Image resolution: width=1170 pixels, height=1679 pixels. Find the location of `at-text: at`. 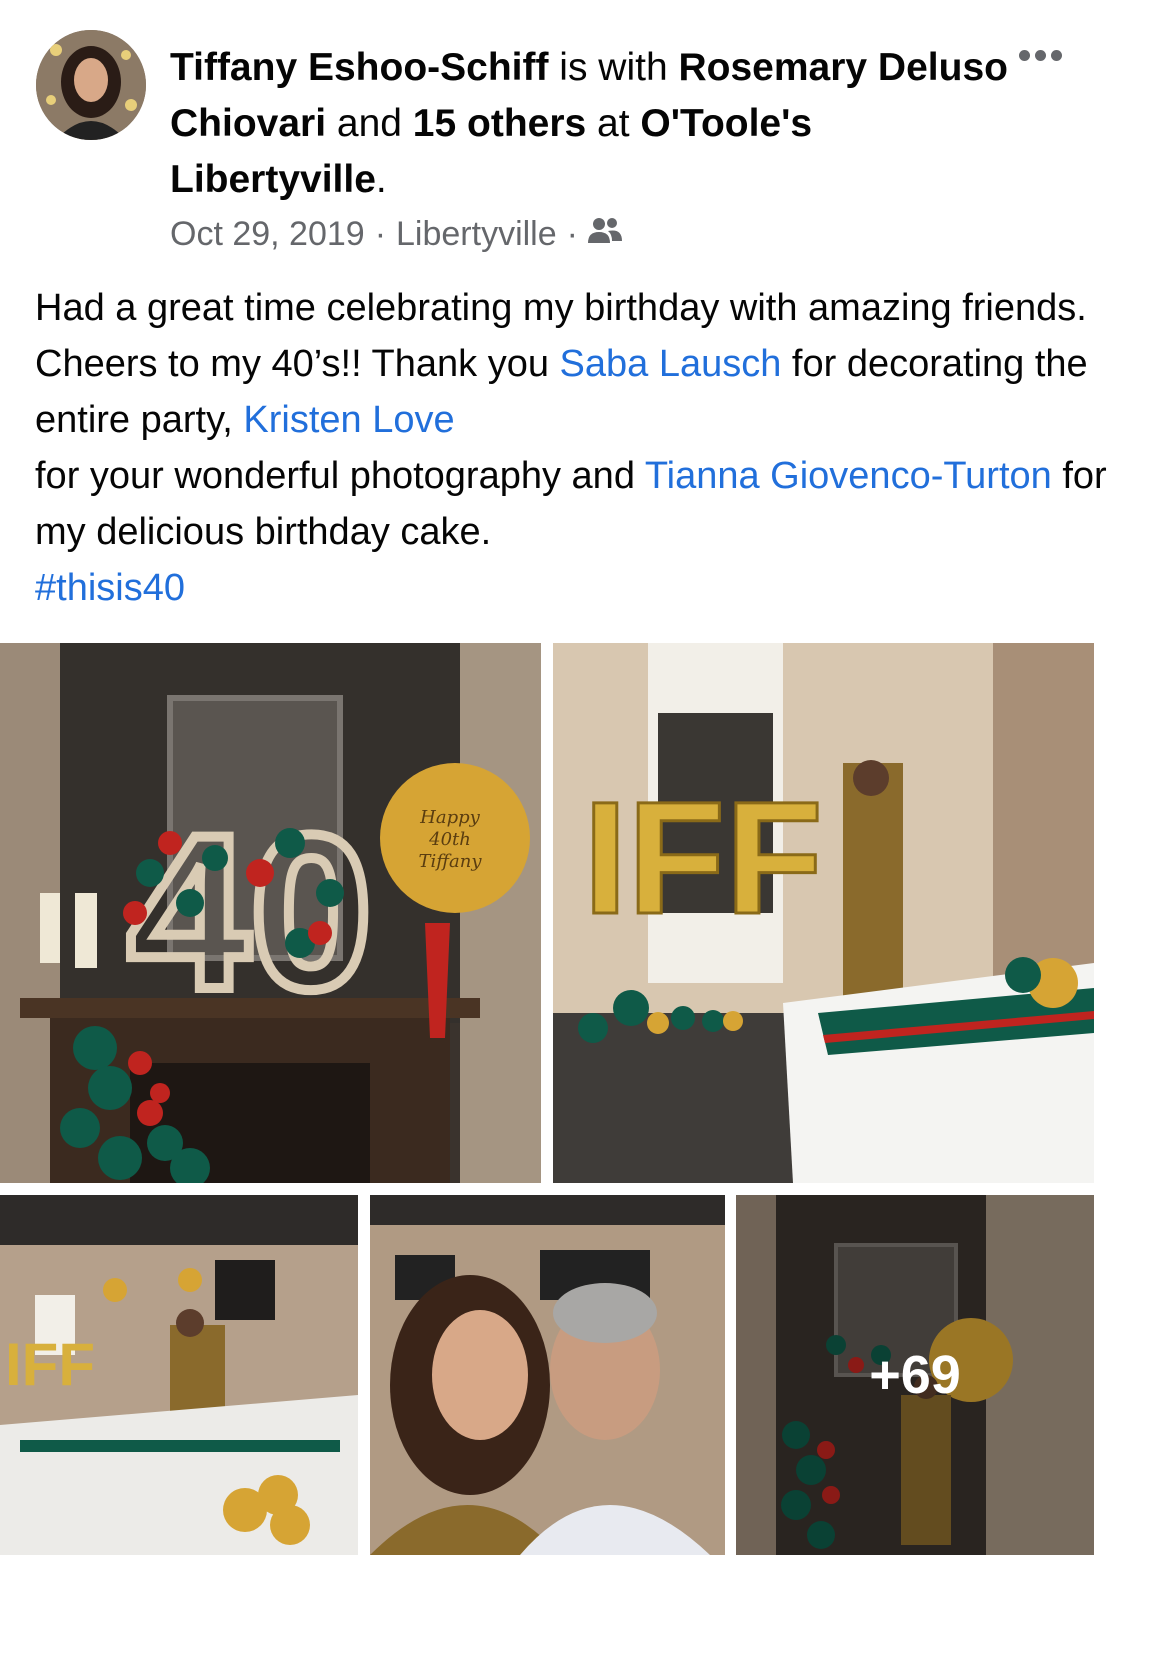

at-text: at is located at coordinates (613, 123).